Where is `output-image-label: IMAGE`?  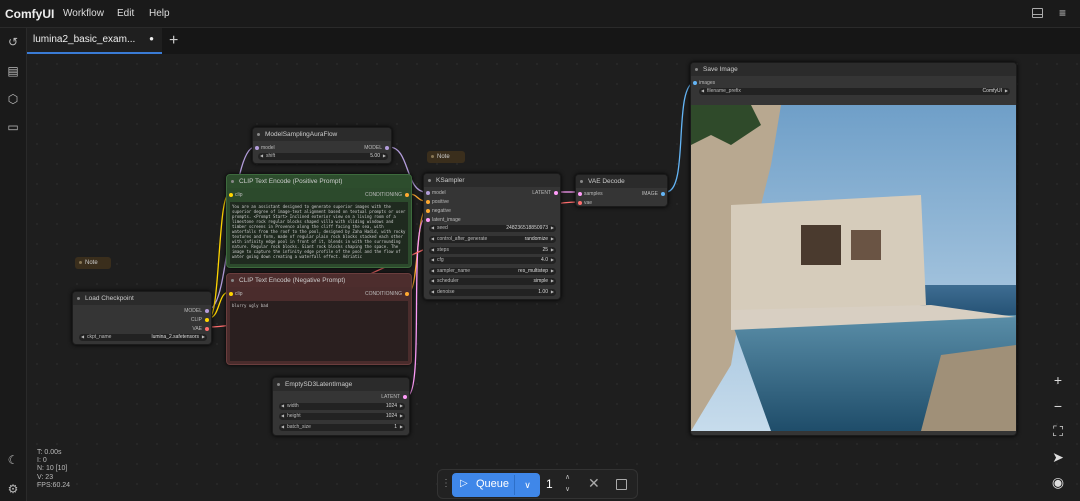 output-image-label: IMAGE is located at coordinates (649, 194).